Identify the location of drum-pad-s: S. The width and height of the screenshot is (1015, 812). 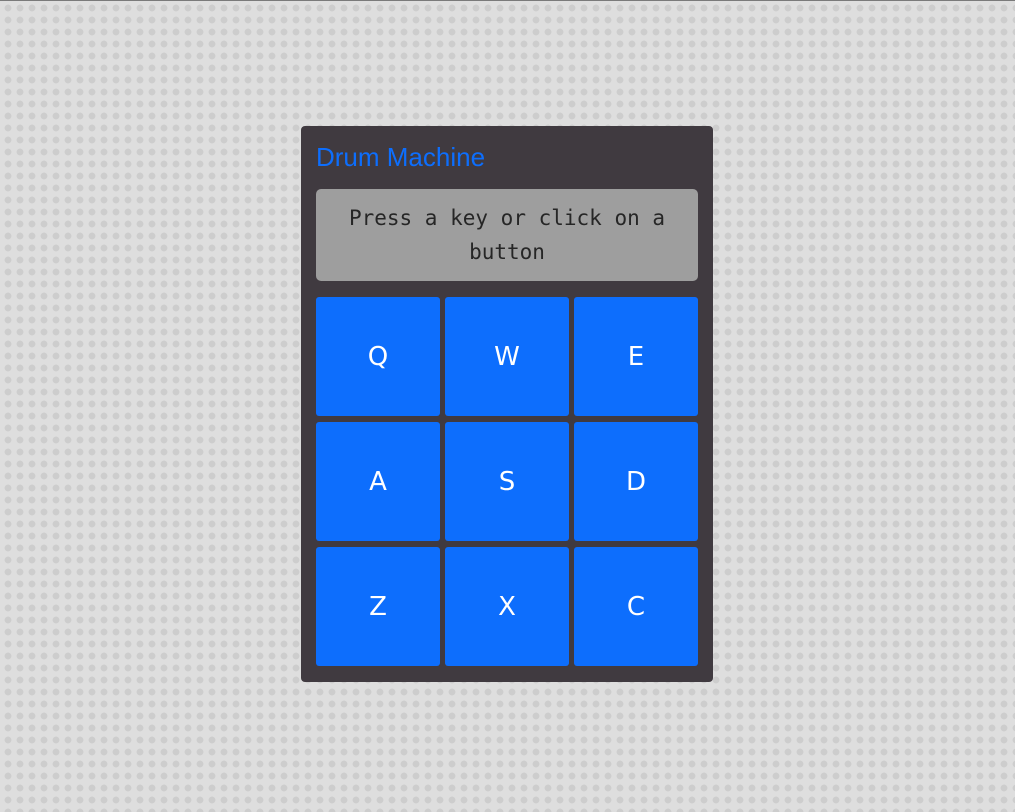
(507, 481).